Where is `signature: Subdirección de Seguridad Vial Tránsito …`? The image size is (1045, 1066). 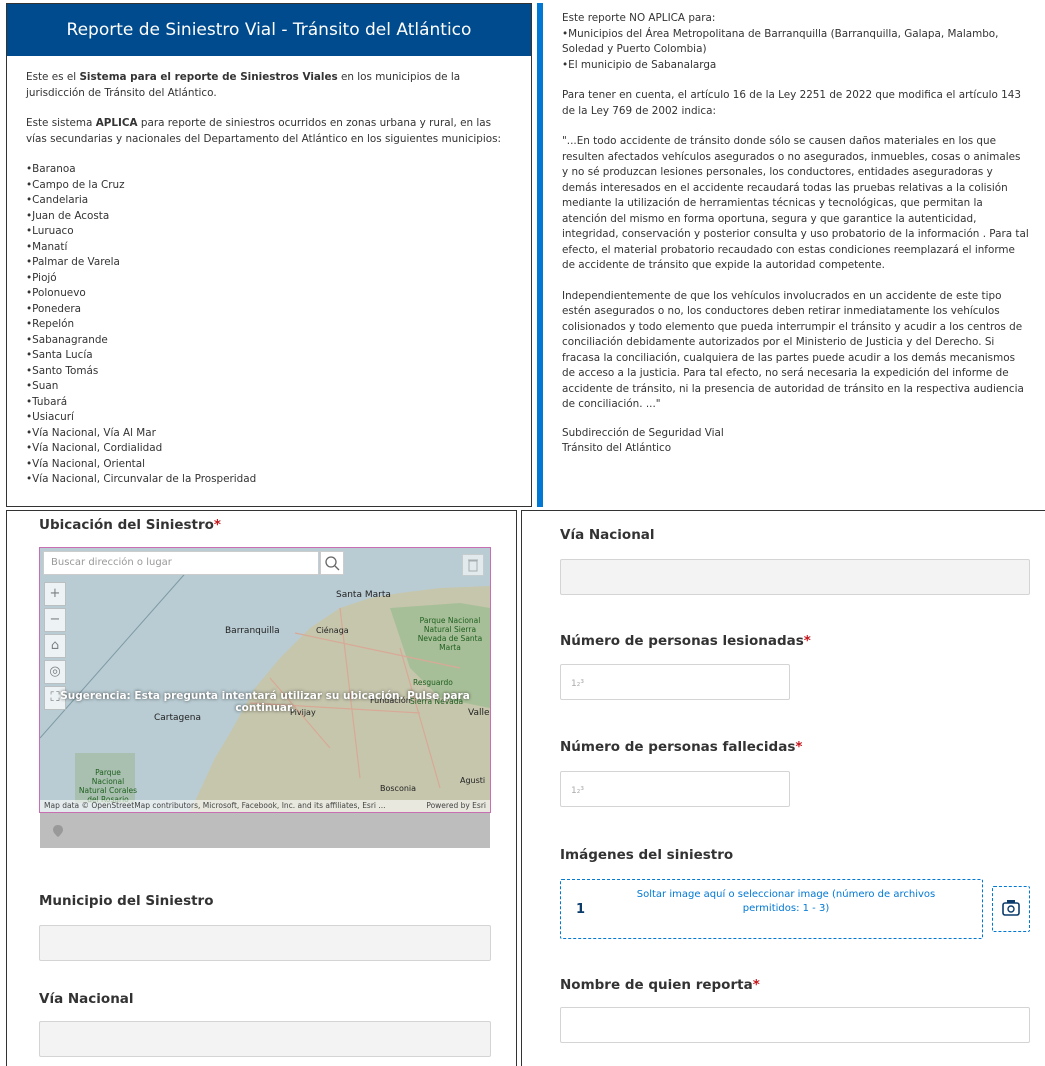
signature: Subdirección de Seguridad Vial Tránsito … is located at coordinates (795, 441).